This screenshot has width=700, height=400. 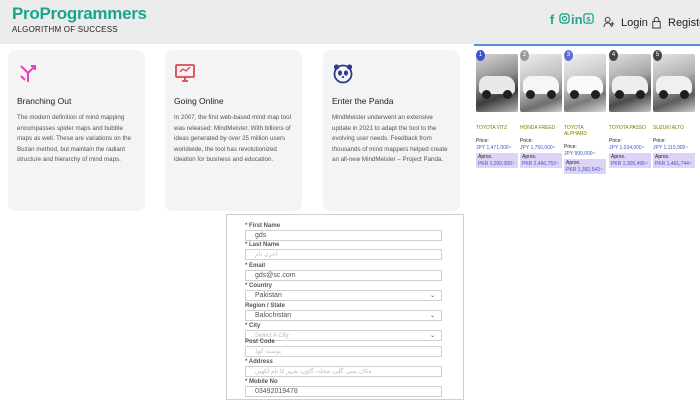 I want to click on country-select: Pakistan ⌄, so click(x=343, y=295).